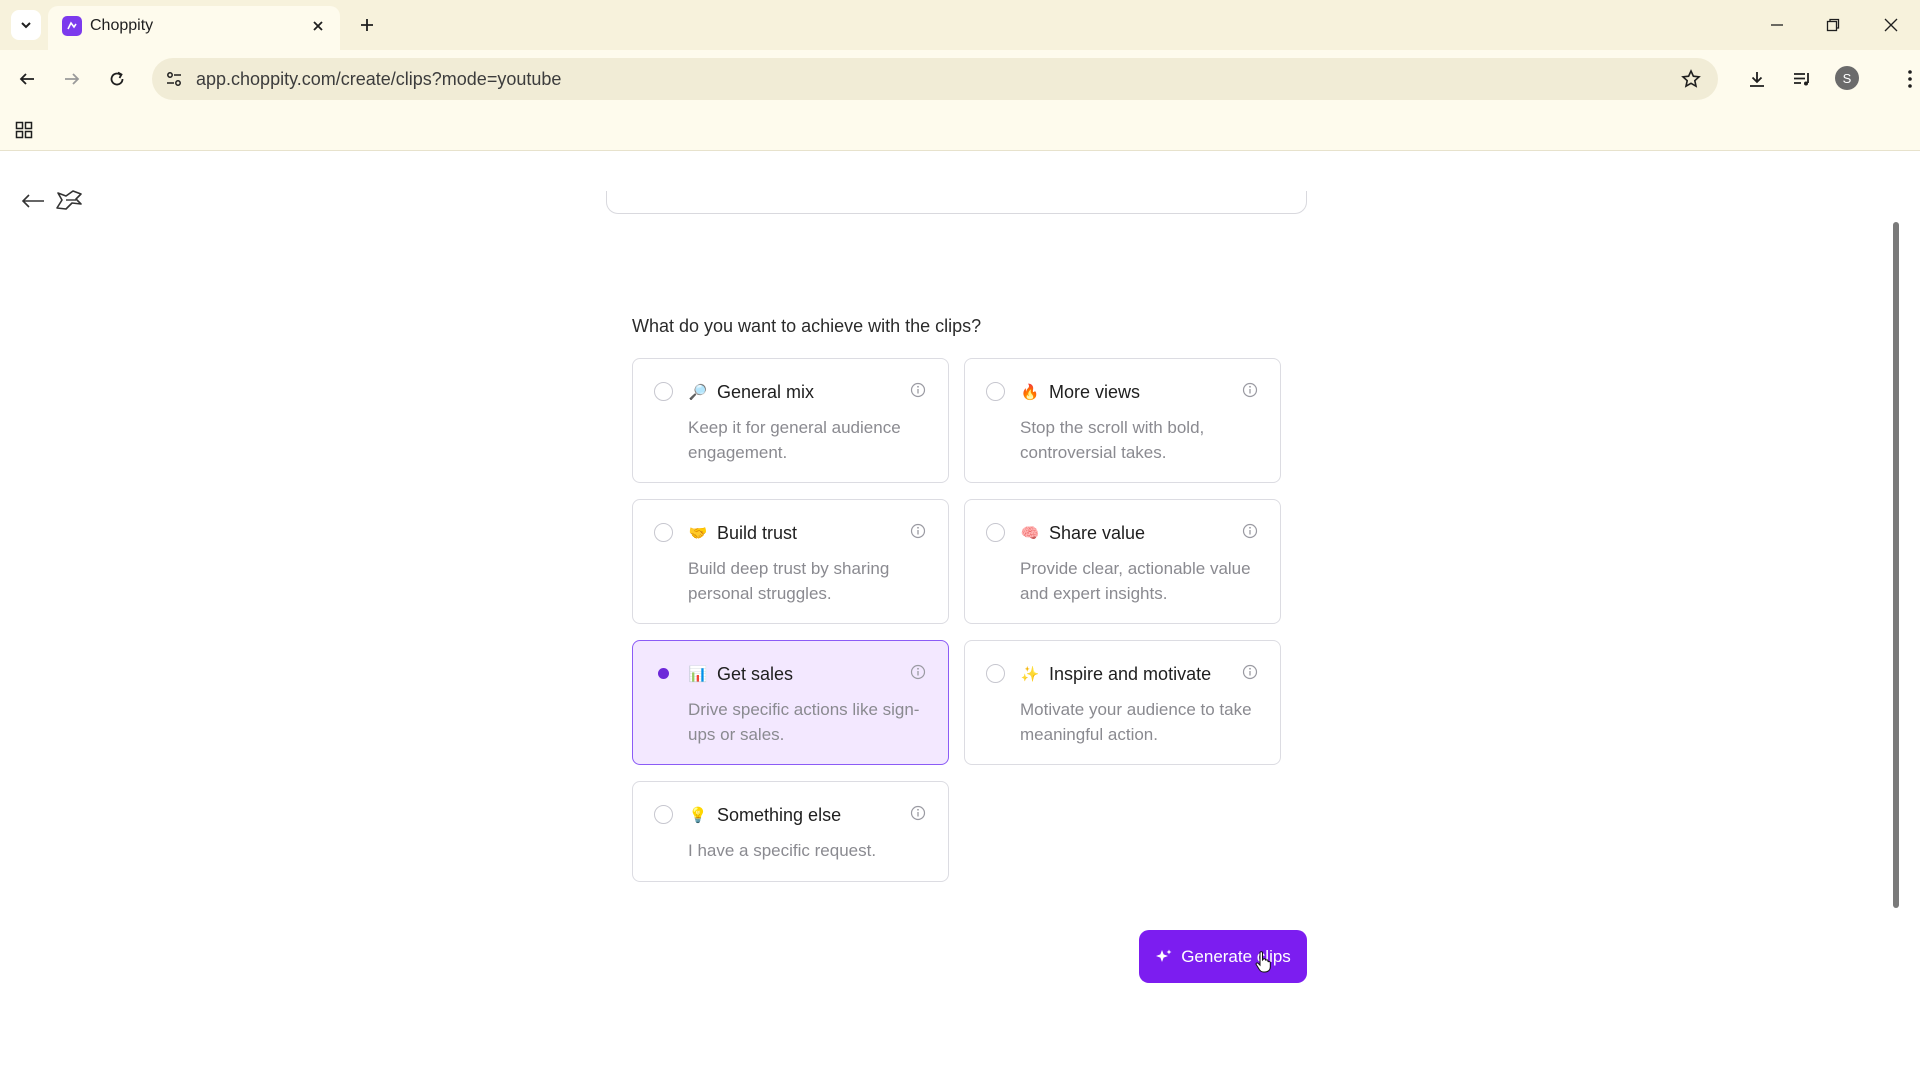 The width and height of the screenshot is (1920, 1080). What do you see at coordinates (1030, 533) in the screenshot?
I see `brain-emoji-icon: 🧠` at bounding box center [1030, 533].